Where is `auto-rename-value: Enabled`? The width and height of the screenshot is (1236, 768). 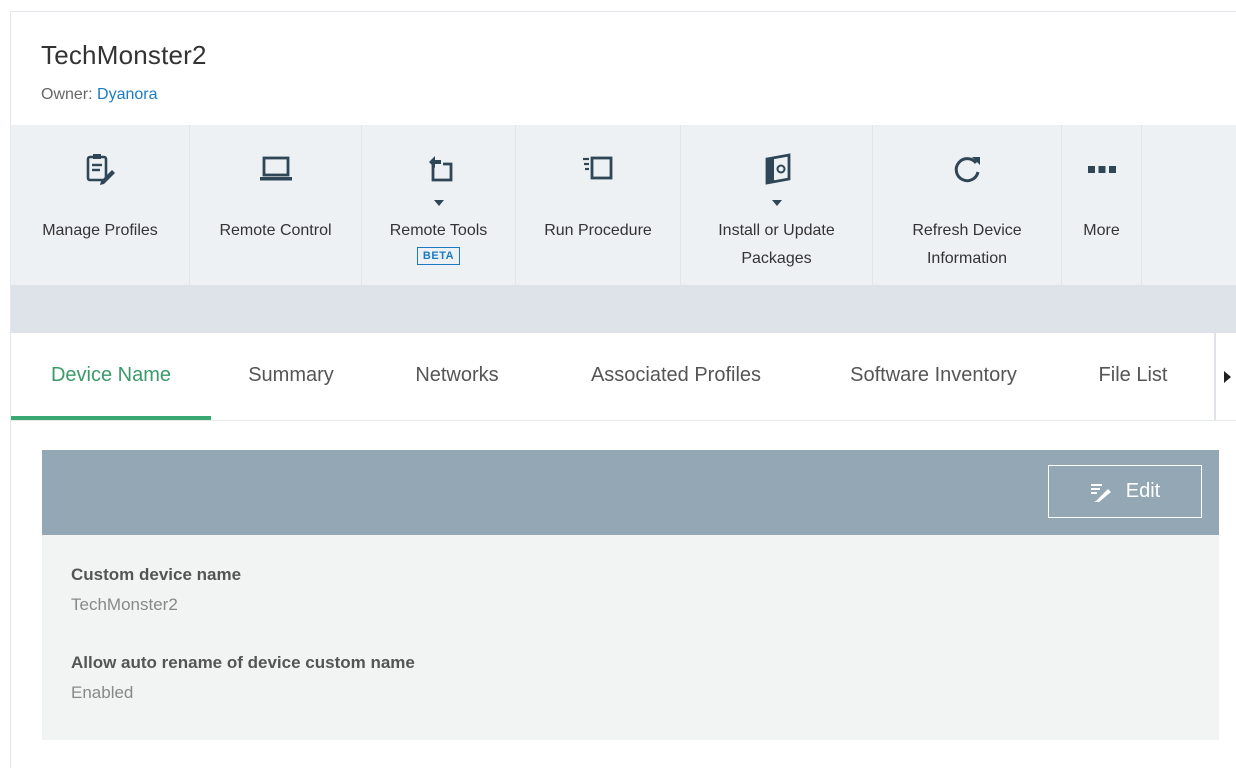 auto-rename-value: Enabled is located at coordinates (102, 692).